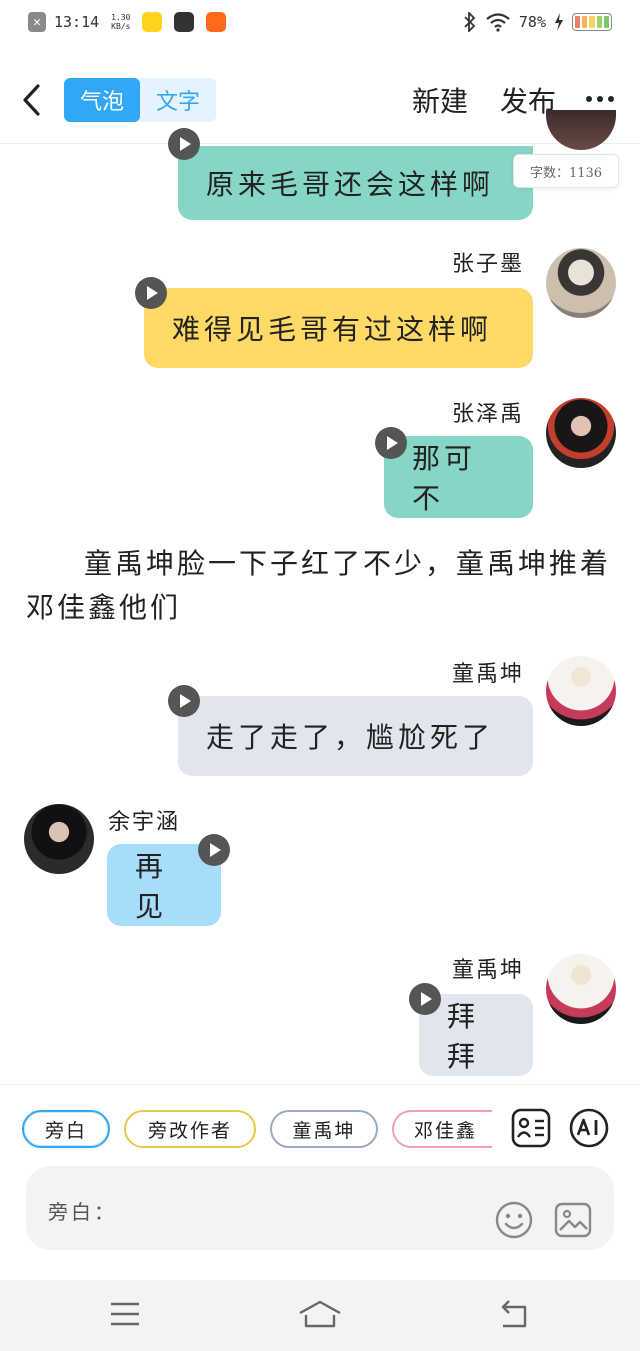 The height and width of the screenshot is (1351, 640). I want to click on message-text: 那可不, so click(444, 478).